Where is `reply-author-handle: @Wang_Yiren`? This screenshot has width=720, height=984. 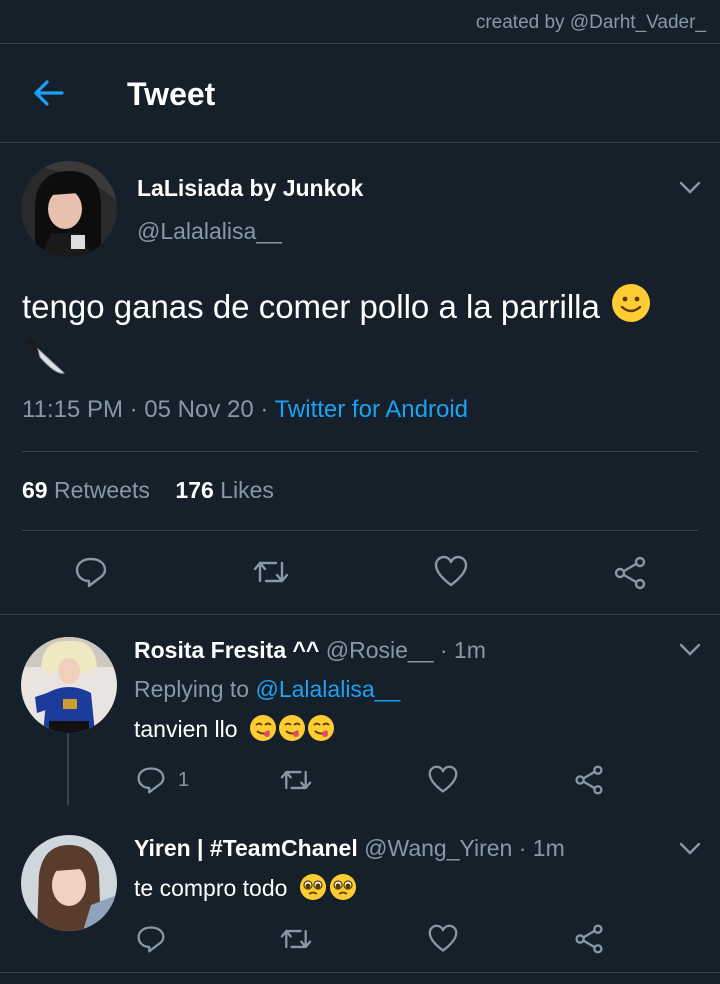 reply-author-handle: @Wang_Yiren is located at coordinates (438, 848).